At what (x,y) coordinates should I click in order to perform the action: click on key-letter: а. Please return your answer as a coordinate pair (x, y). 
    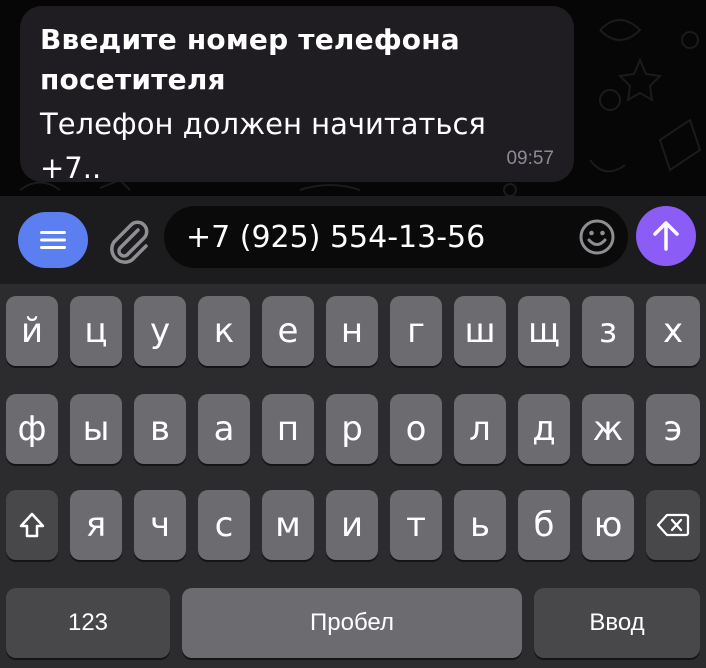
    Looking at the image, I should click on (224, 429).